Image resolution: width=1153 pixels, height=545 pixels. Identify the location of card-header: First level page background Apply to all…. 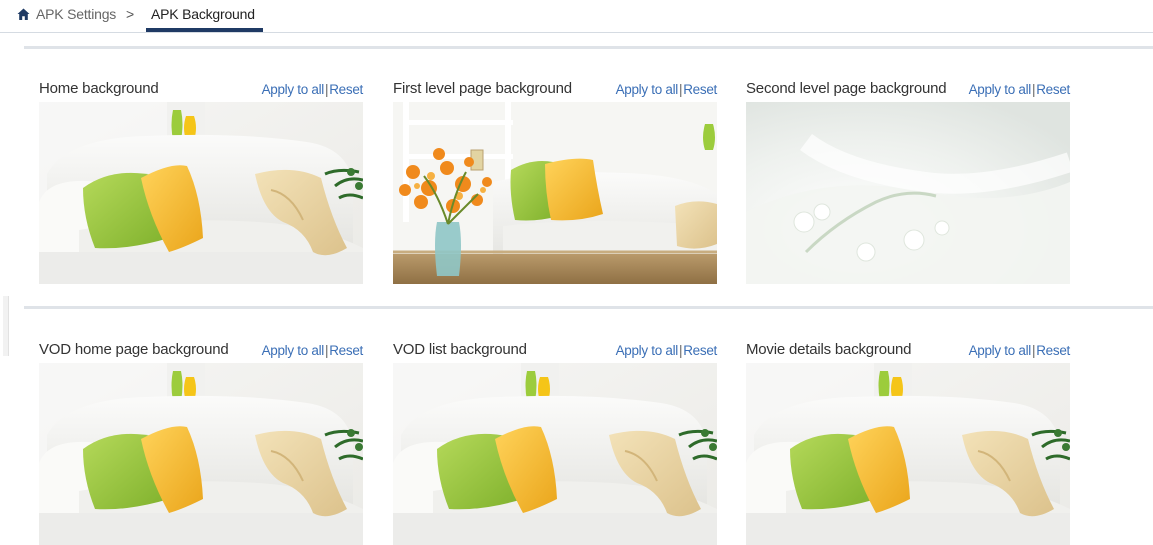
(555, 91).